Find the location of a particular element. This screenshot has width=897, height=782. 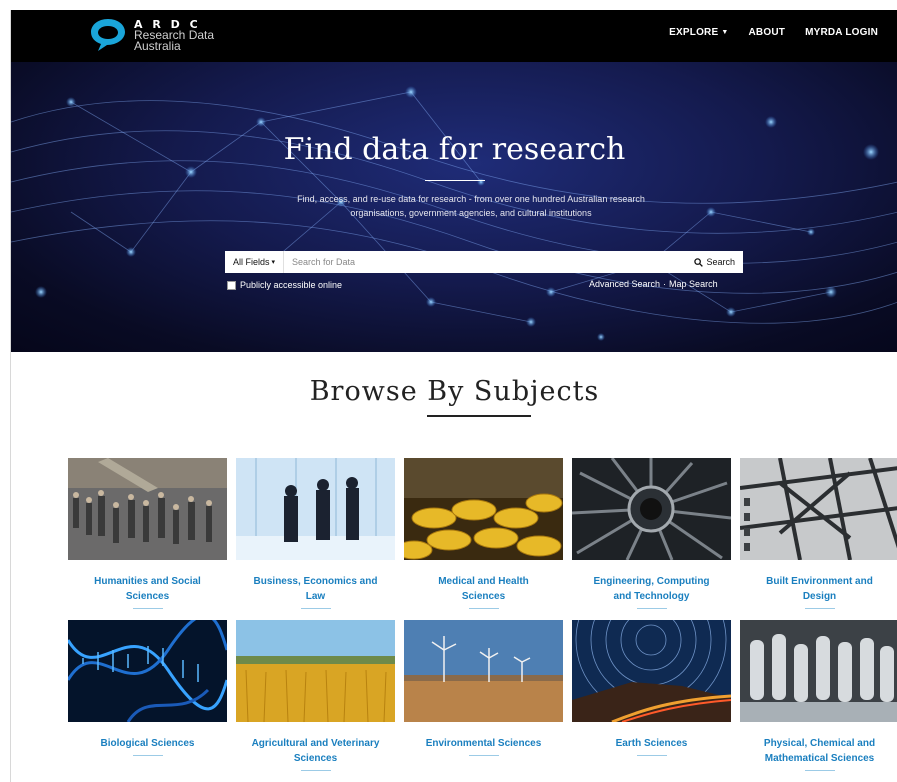

turbine-engine-image is located at coordinates (651, 509).